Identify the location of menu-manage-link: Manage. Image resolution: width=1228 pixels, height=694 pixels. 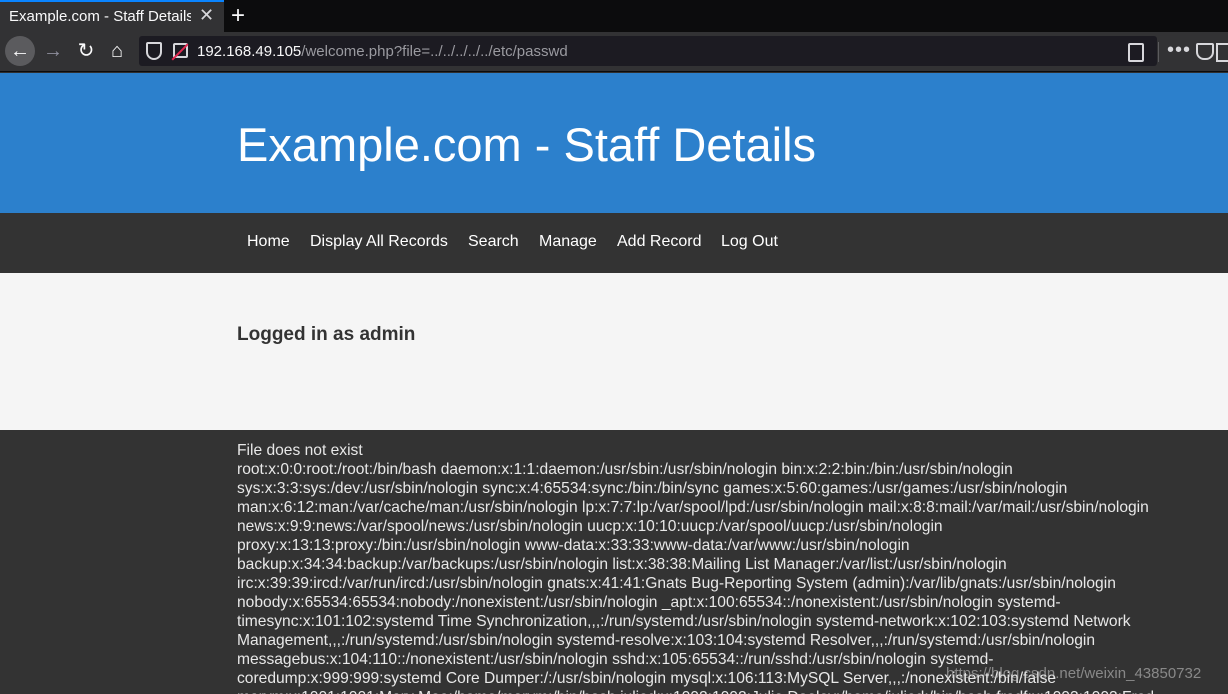
(568, 242).